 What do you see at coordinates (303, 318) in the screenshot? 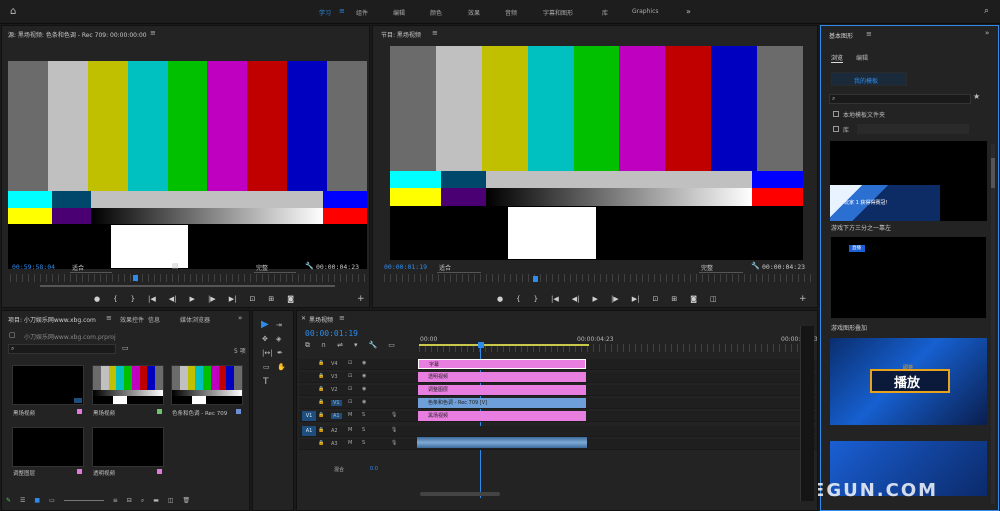
I see `close-icon: ✕` at bounding box center [303, 318].